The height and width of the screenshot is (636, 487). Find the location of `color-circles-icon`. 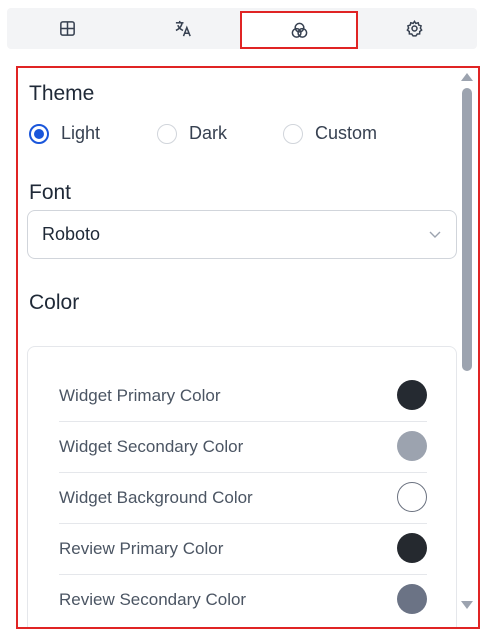

color-circles-icon is located at coordinates (299, 30).